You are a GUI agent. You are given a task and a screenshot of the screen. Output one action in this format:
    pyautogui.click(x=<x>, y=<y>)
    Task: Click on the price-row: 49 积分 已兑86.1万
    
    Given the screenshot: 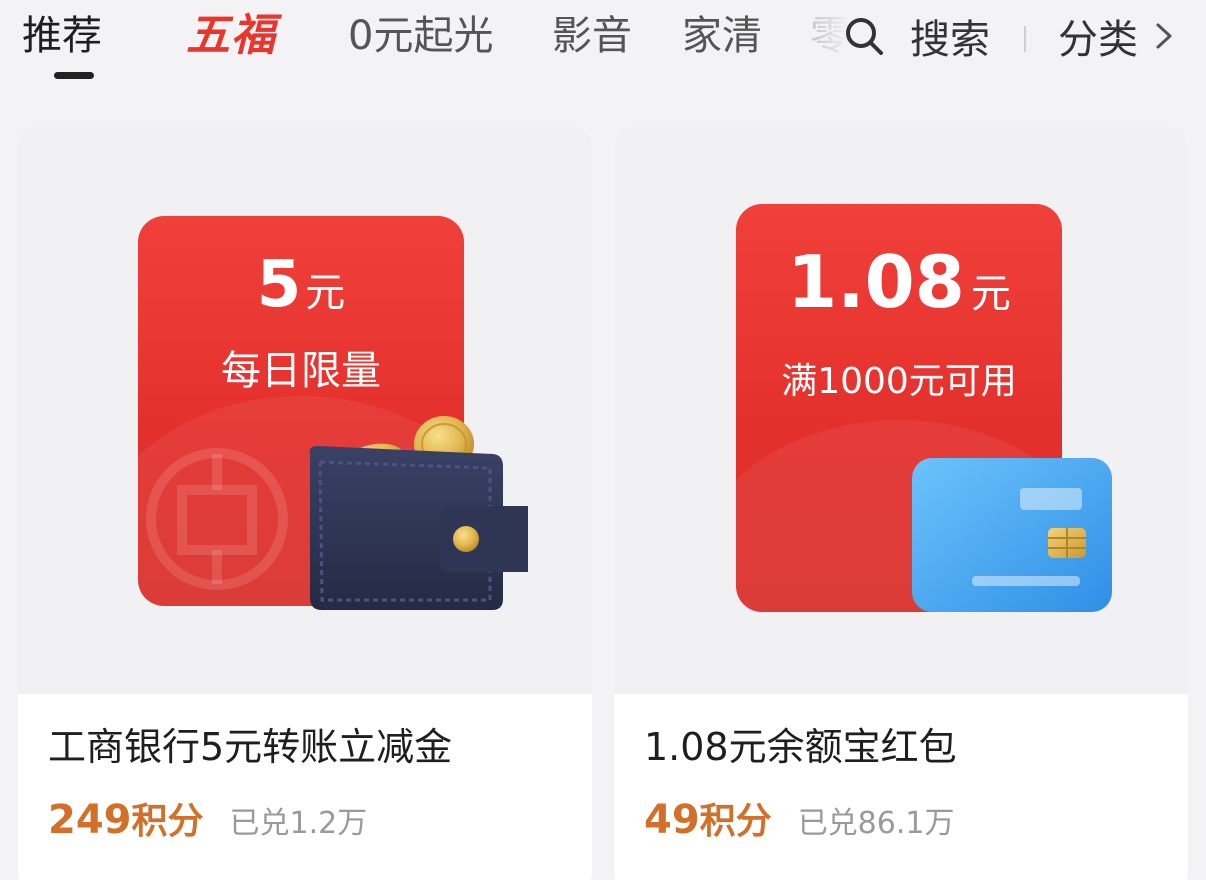 What is the action you would take?
    pyautogui.click(x=799, y=818)
    